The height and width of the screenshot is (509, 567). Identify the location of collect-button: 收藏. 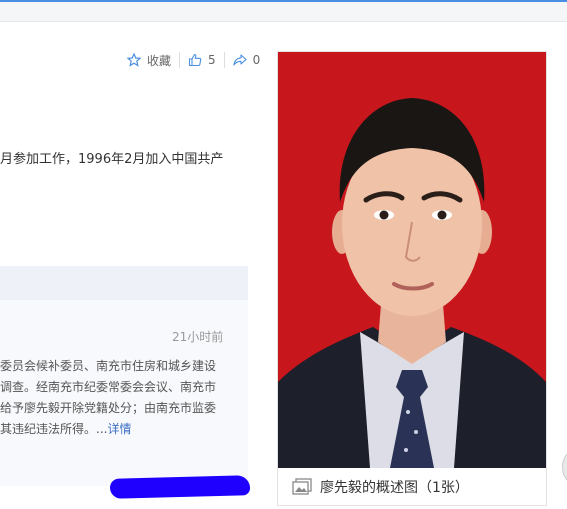
(149, 60).